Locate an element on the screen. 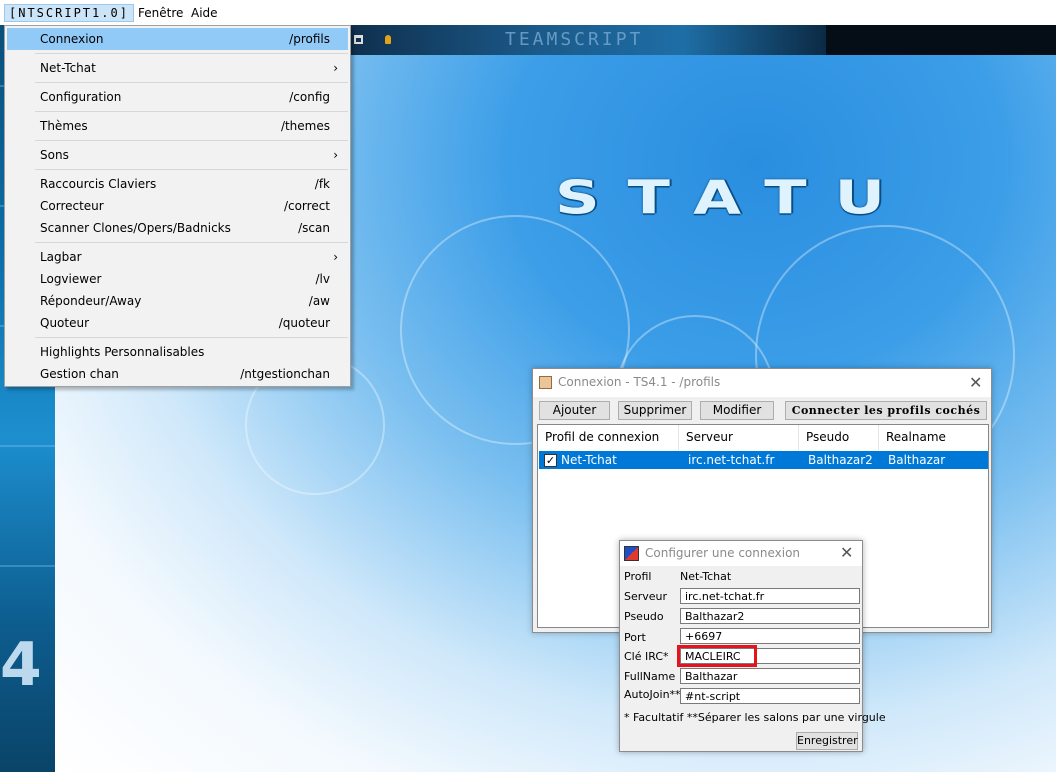 Image resolution: width=1056 pixels, height=772 pixels. menu-item-label: Gestion chan is located at coordinates (79, 374).